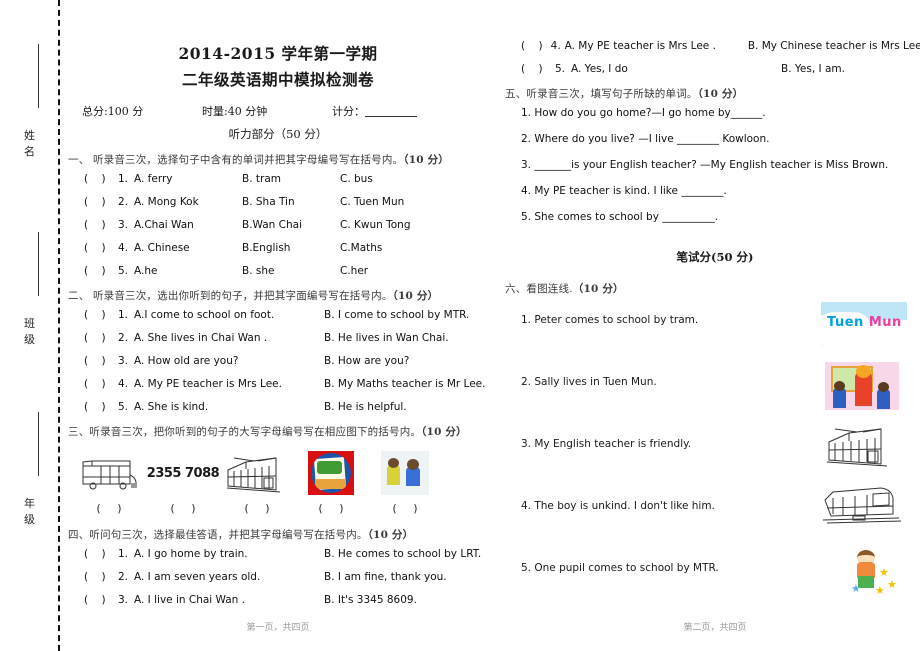 Image resolution: width=920 pixels, height=651 pixels. Describe the element at coordinates (402, 554) in the screenshot. I see `option-b: B. He comes to school by LRT.` at that location.